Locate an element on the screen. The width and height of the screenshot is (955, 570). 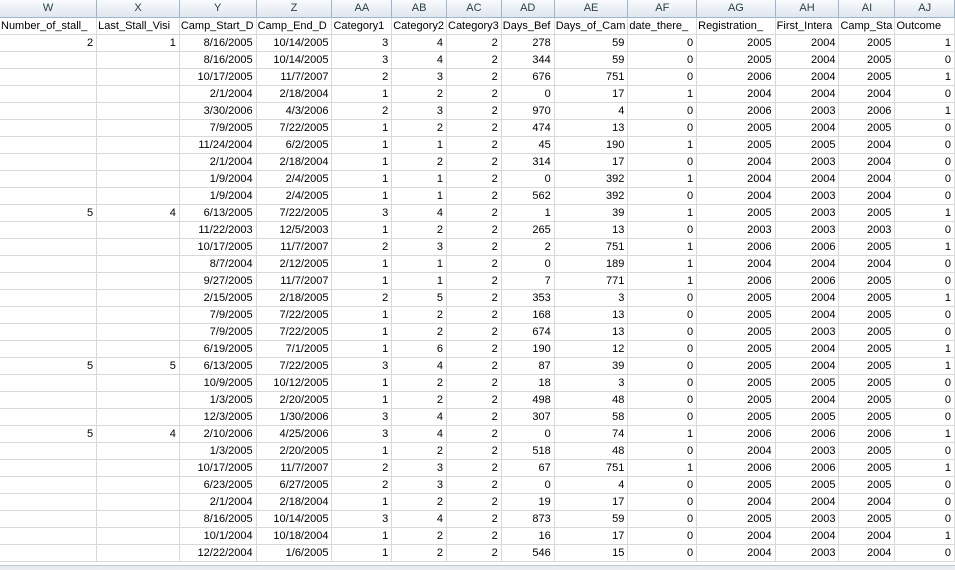
data-cell: 751 is located at coordinates (591, 247).